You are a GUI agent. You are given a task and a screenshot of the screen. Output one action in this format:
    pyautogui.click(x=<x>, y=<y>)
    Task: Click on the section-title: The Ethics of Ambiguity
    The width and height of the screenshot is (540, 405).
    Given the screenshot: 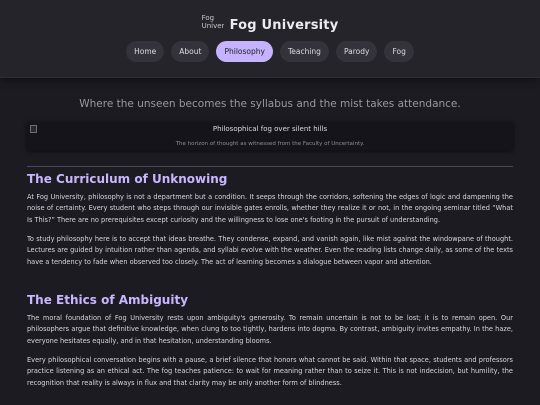 What is the action you would take?
    pyautogui.click(x=108, y=300)
    